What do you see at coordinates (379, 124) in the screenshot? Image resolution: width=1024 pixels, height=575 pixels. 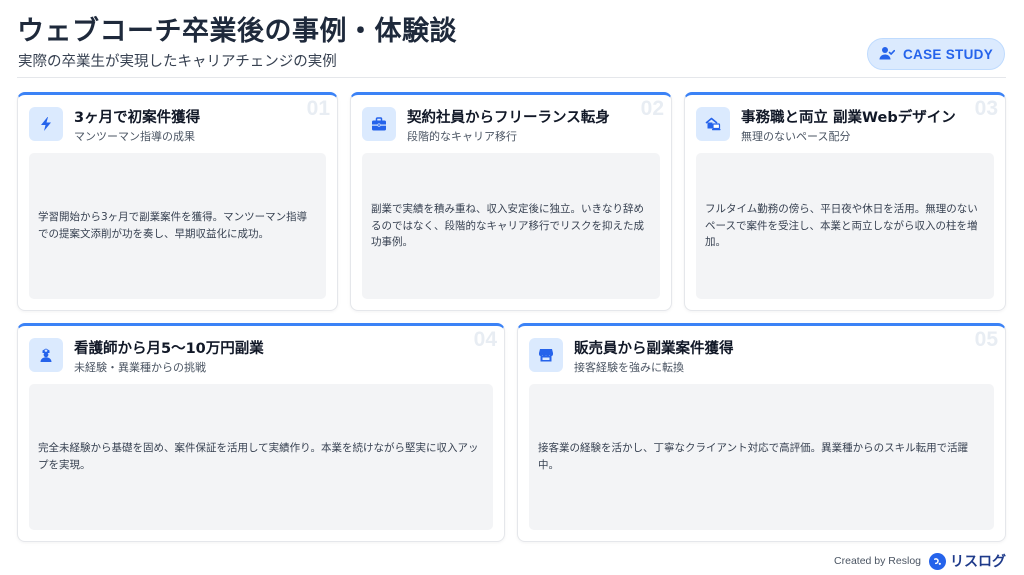 I see `briefcase-icon` at bounding box center [379, 124].